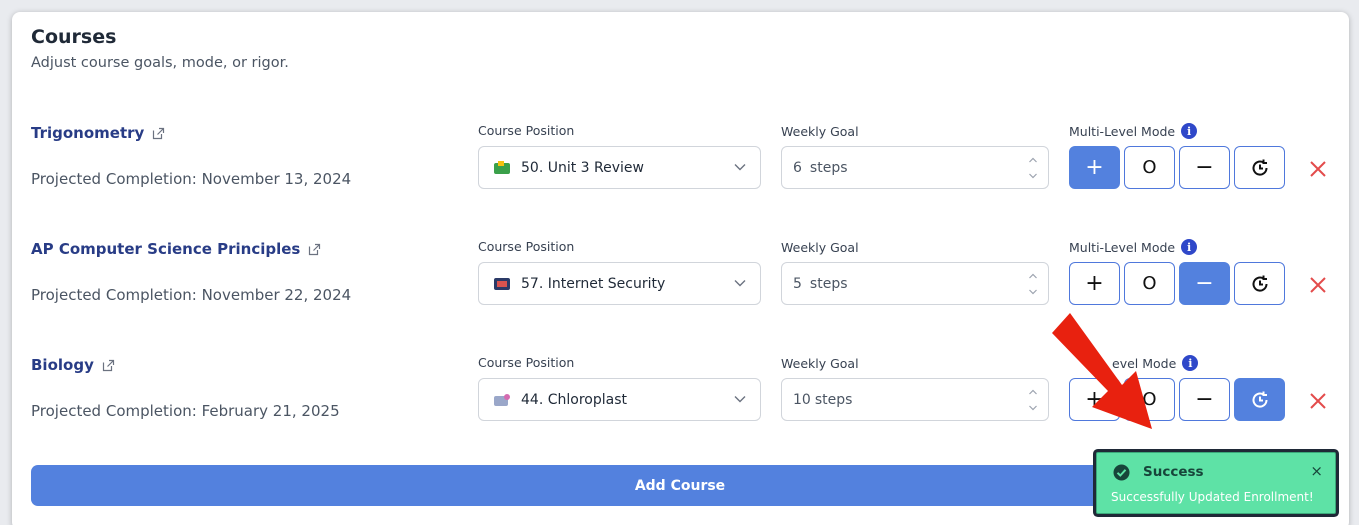 This screenshot has height=525, width=1359. I want to click on toast-title: Success, so click(1173, 472).